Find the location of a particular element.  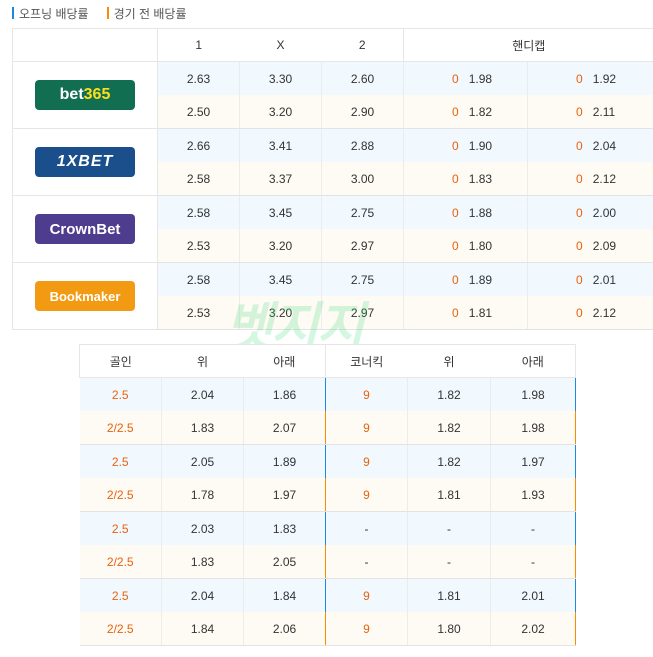

goal-over: 1.84 is located at coordinates (202, 629).